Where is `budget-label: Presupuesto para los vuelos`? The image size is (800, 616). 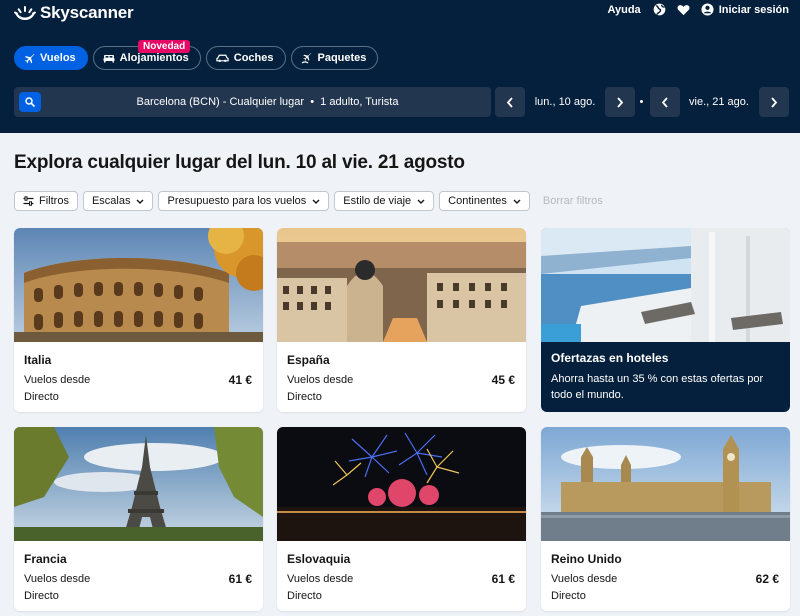
budget-label: Presupuesto para los vuelos is located at coordinates (237, 201).